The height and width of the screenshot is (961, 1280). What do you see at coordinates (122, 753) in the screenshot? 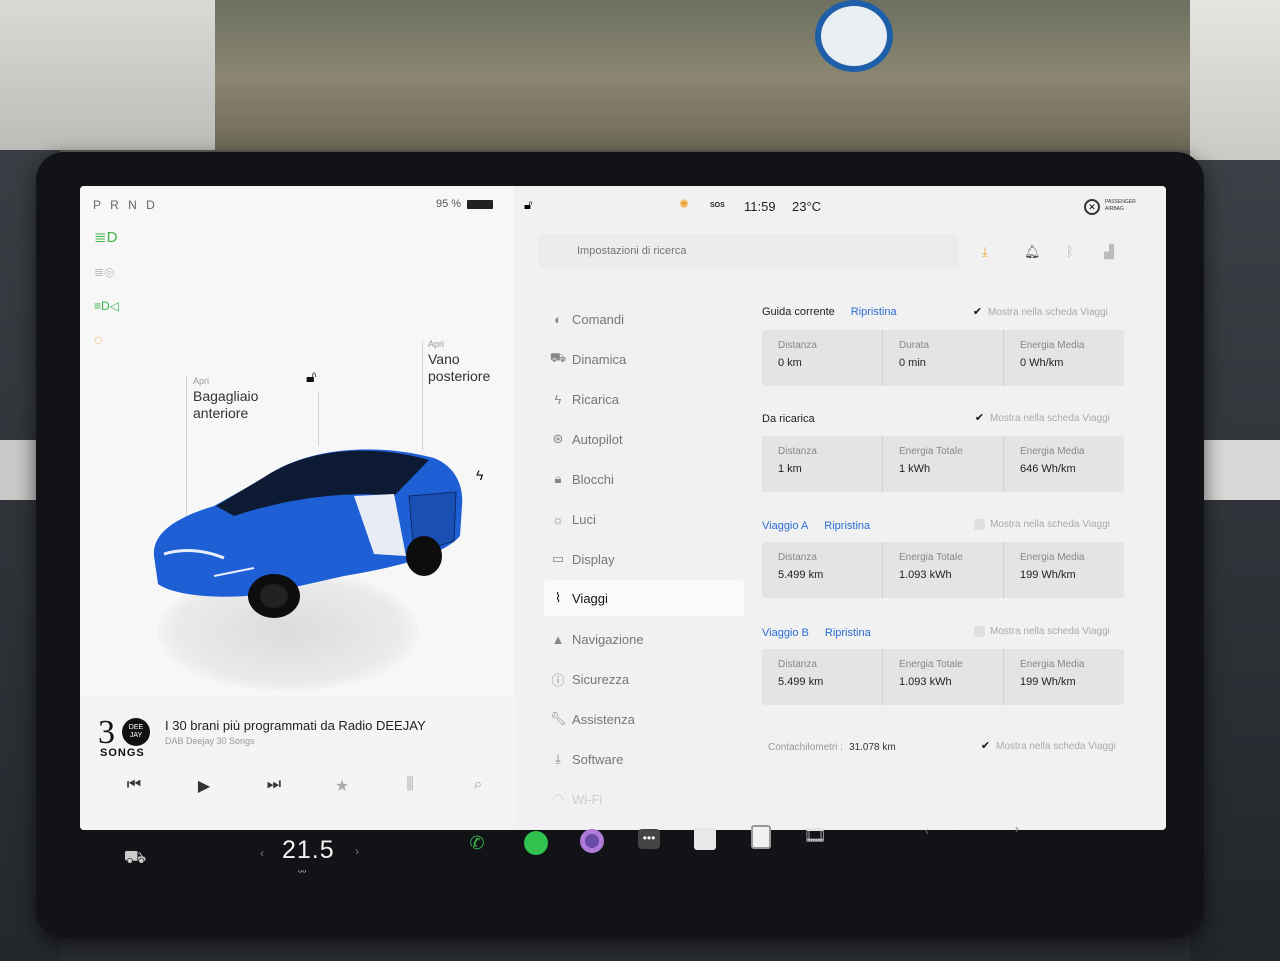
I see `station-logo-songs: SONGS` at bounding box center [122, 753].